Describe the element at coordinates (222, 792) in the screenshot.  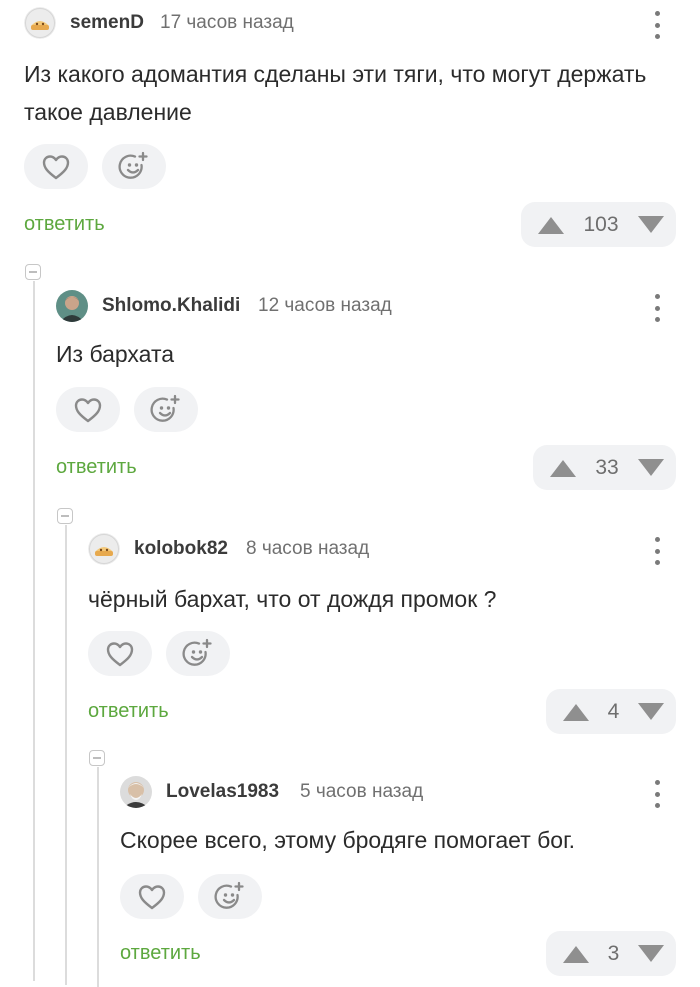
I see `username: Lovelas1983` at that location.